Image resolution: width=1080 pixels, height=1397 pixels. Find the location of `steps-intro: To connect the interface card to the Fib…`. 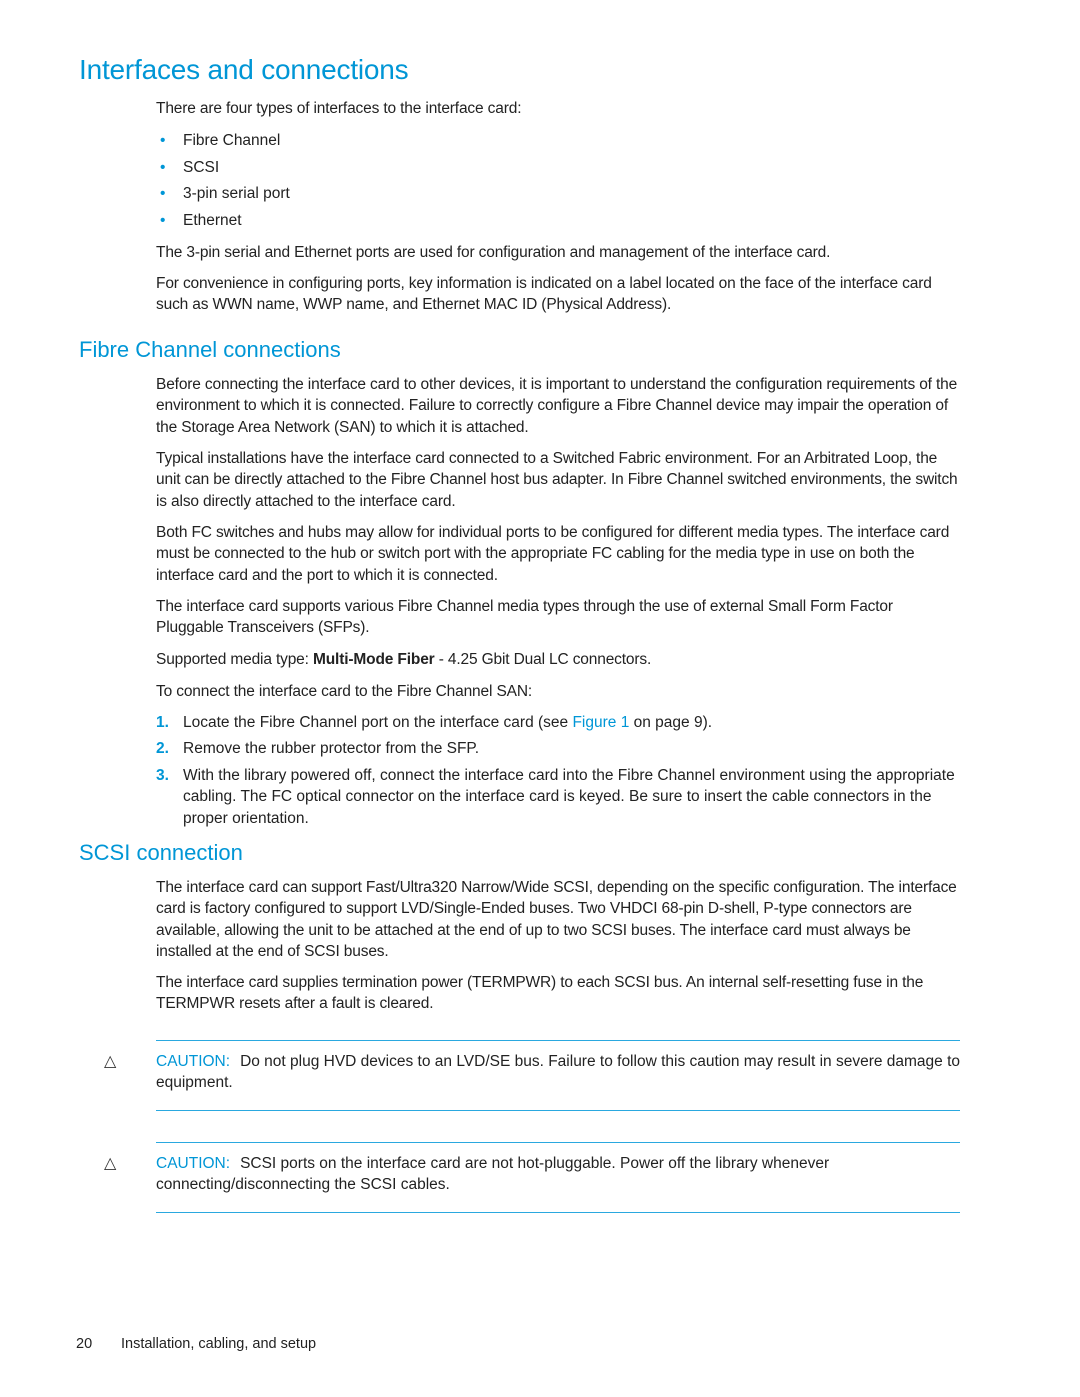

steps-intro: To connect the interface card to the Fib… is located at coordinates (344, 691).